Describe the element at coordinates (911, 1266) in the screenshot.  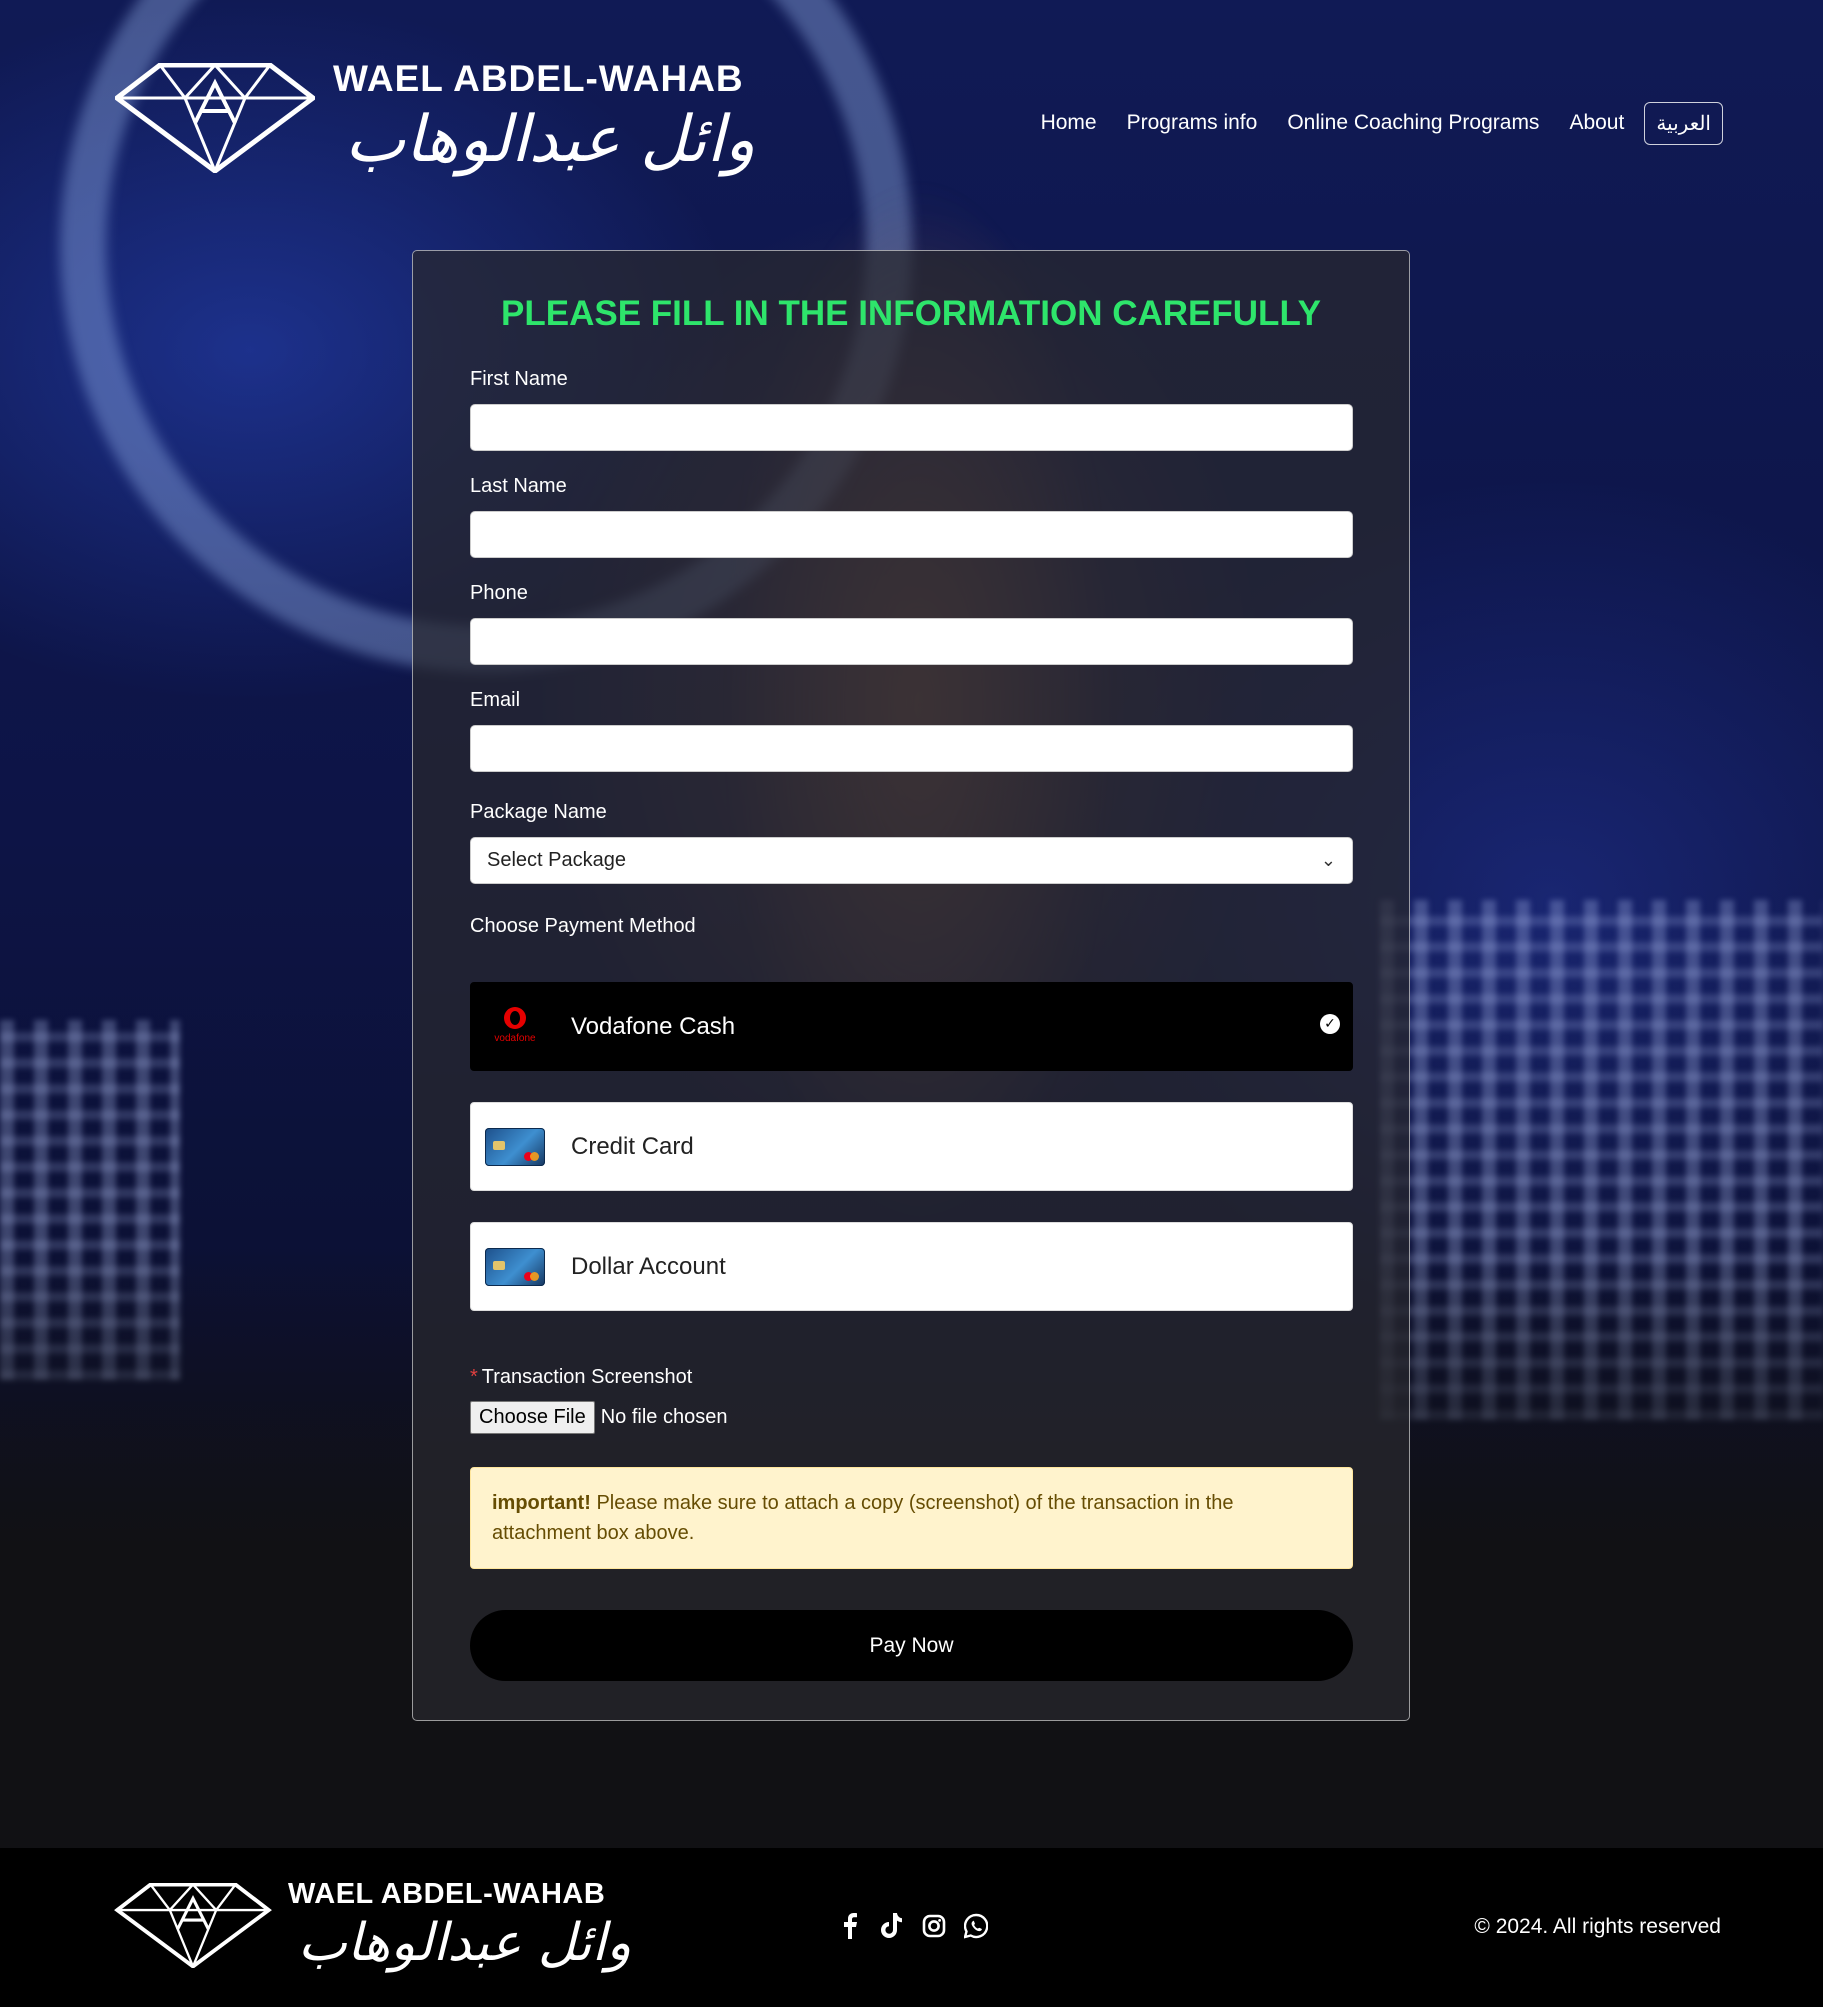
I see `payment-option-dollar-account: Dollar Account` at that location.